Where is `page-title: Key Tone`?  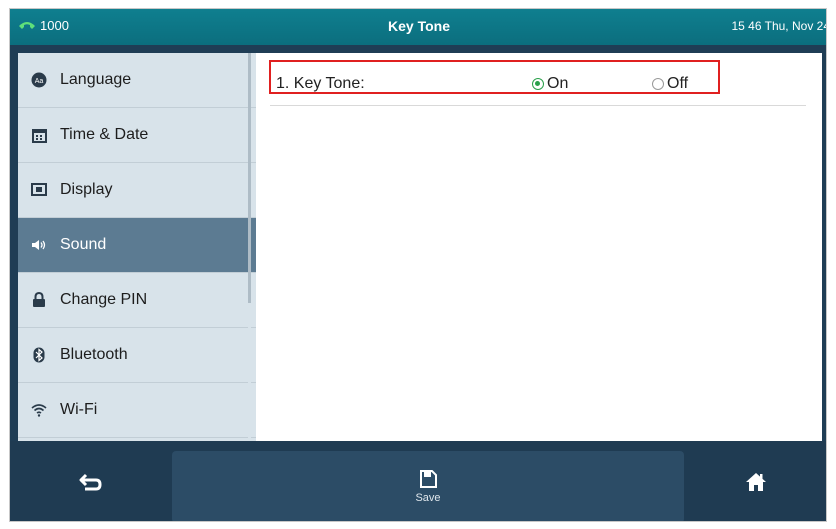
page-title: Key Tone is located at coordinates (419, 26).